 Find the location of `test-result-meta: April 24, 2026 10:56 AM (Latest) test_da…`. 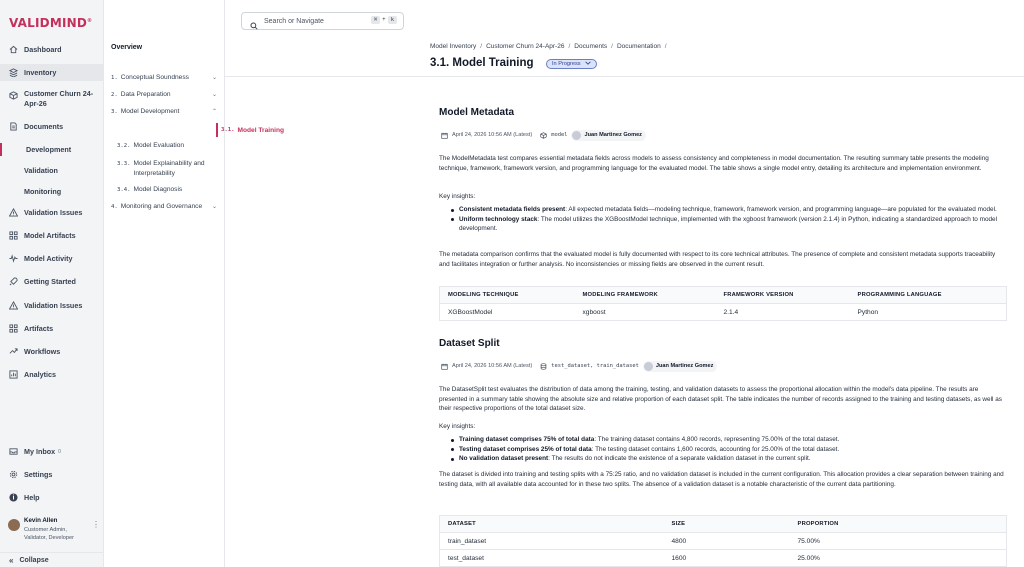

test-result-meta: April 24, 2026 10:56 AM (Latest) test_da… is located at coordinates (579, 366).